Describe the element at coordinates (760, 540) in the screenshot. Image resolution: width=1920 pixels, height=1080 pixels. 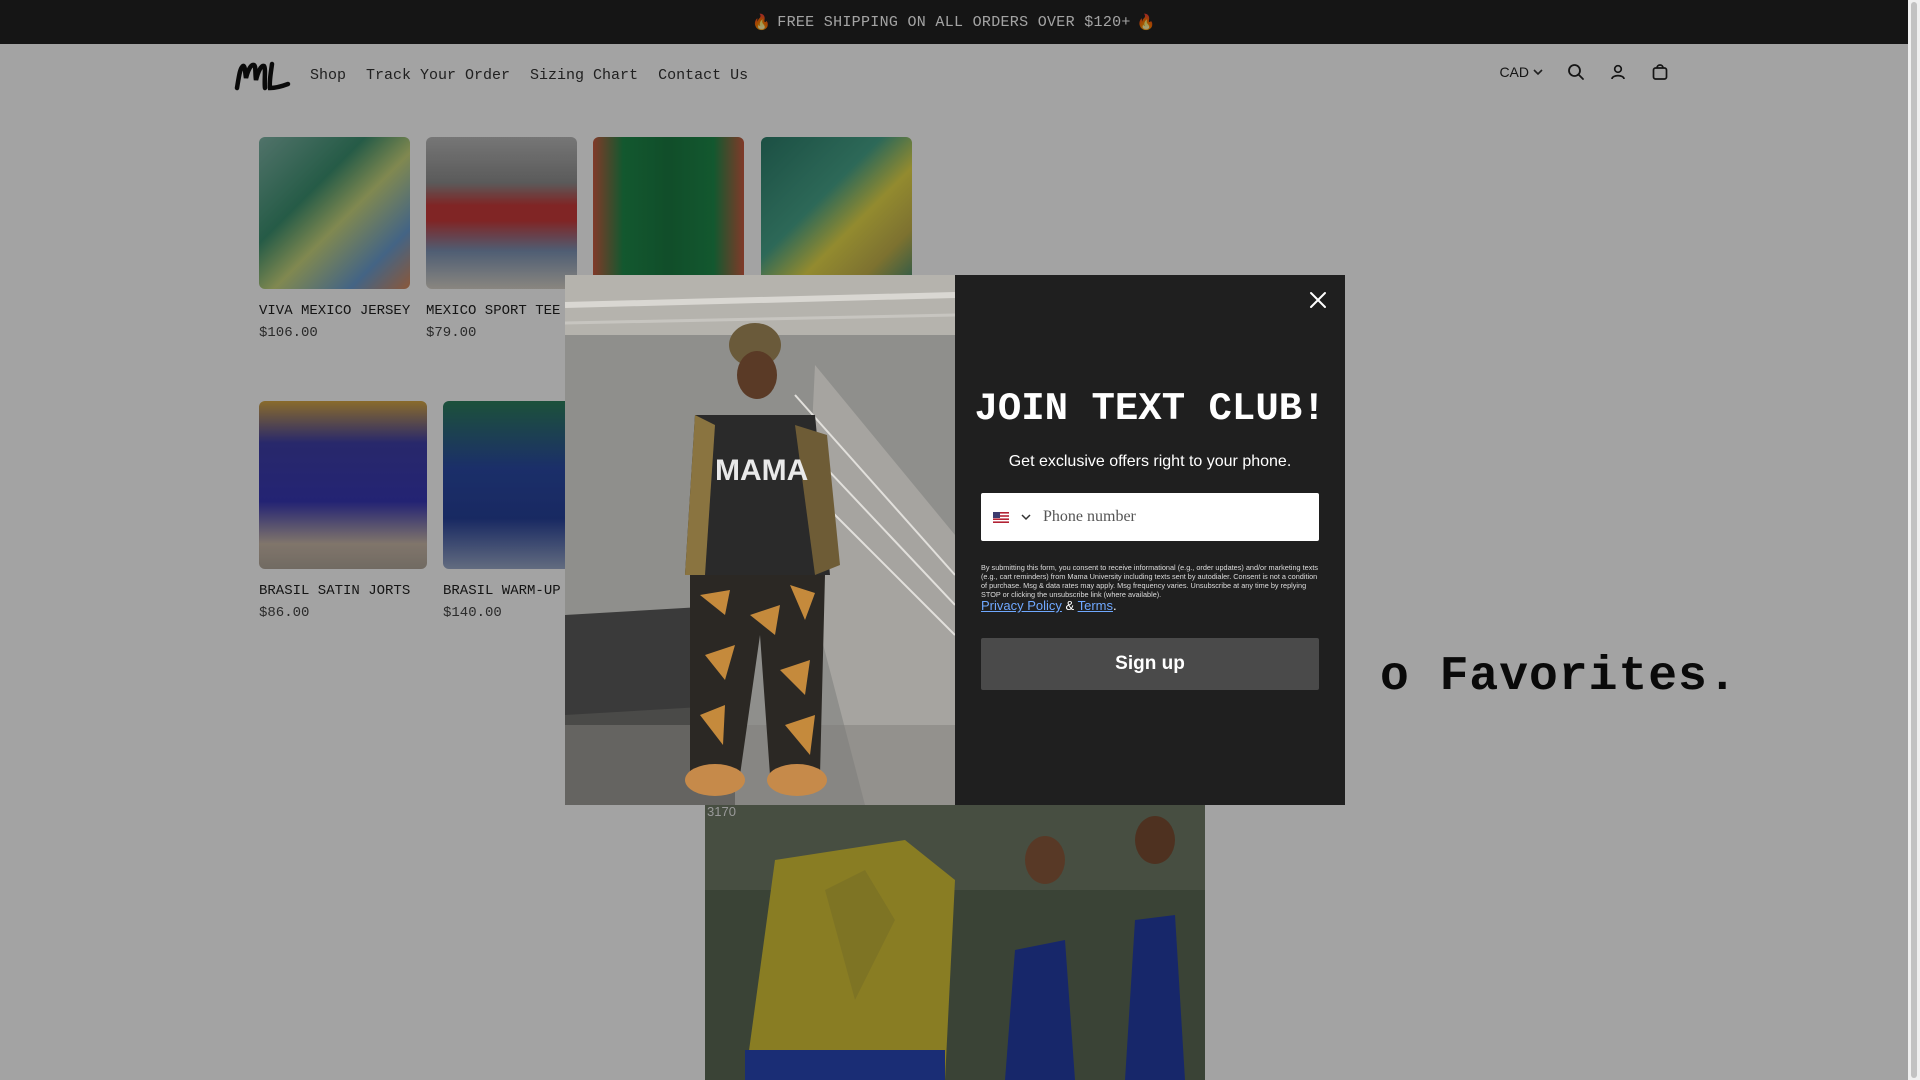
I see `modal-photo: MAMA` at that location.